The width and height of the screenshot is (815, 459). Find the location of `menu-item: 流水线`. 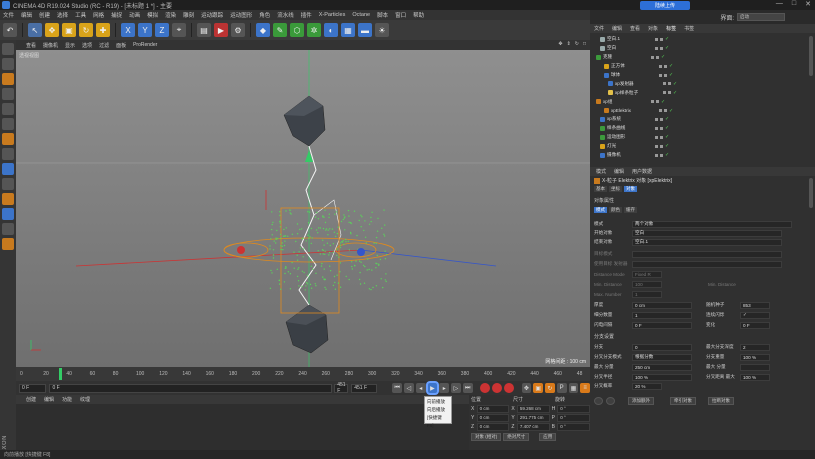

menu-item: 流水线 is located at coordinates (285, 15).